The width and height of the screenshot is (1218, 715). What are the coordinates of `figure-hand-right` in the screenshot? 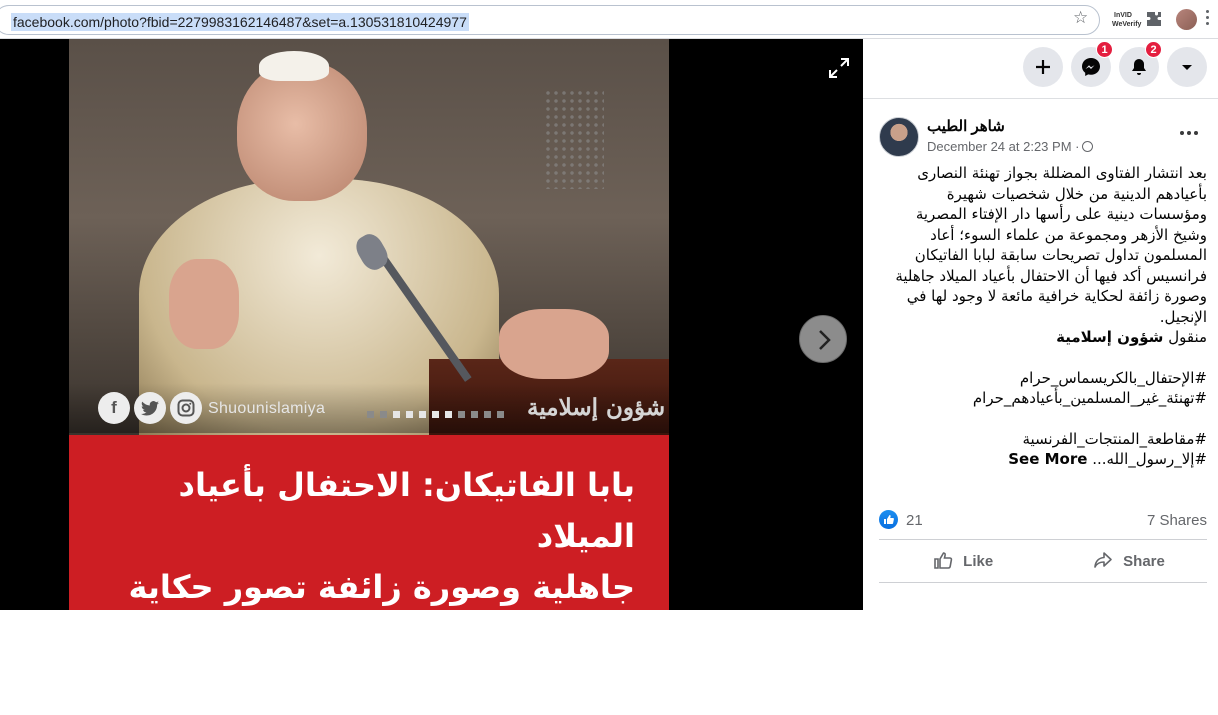 It's located at (554, 344).